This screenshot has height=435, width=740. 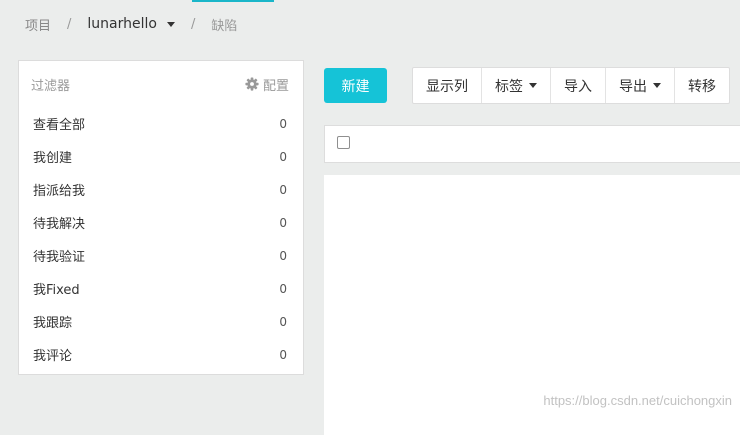 I want to click on filter-item-label: 待我解决, so click(x=59, y=224).